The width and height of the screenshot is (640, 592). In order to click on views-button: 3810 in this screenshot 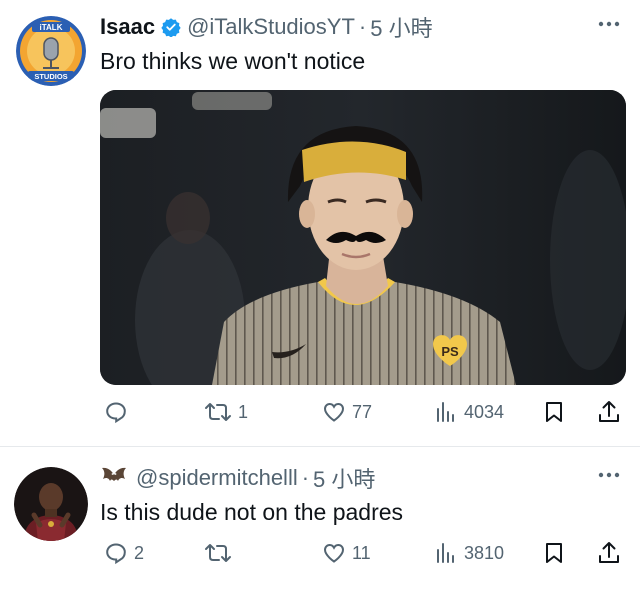, I will do `click(469, 553)`.